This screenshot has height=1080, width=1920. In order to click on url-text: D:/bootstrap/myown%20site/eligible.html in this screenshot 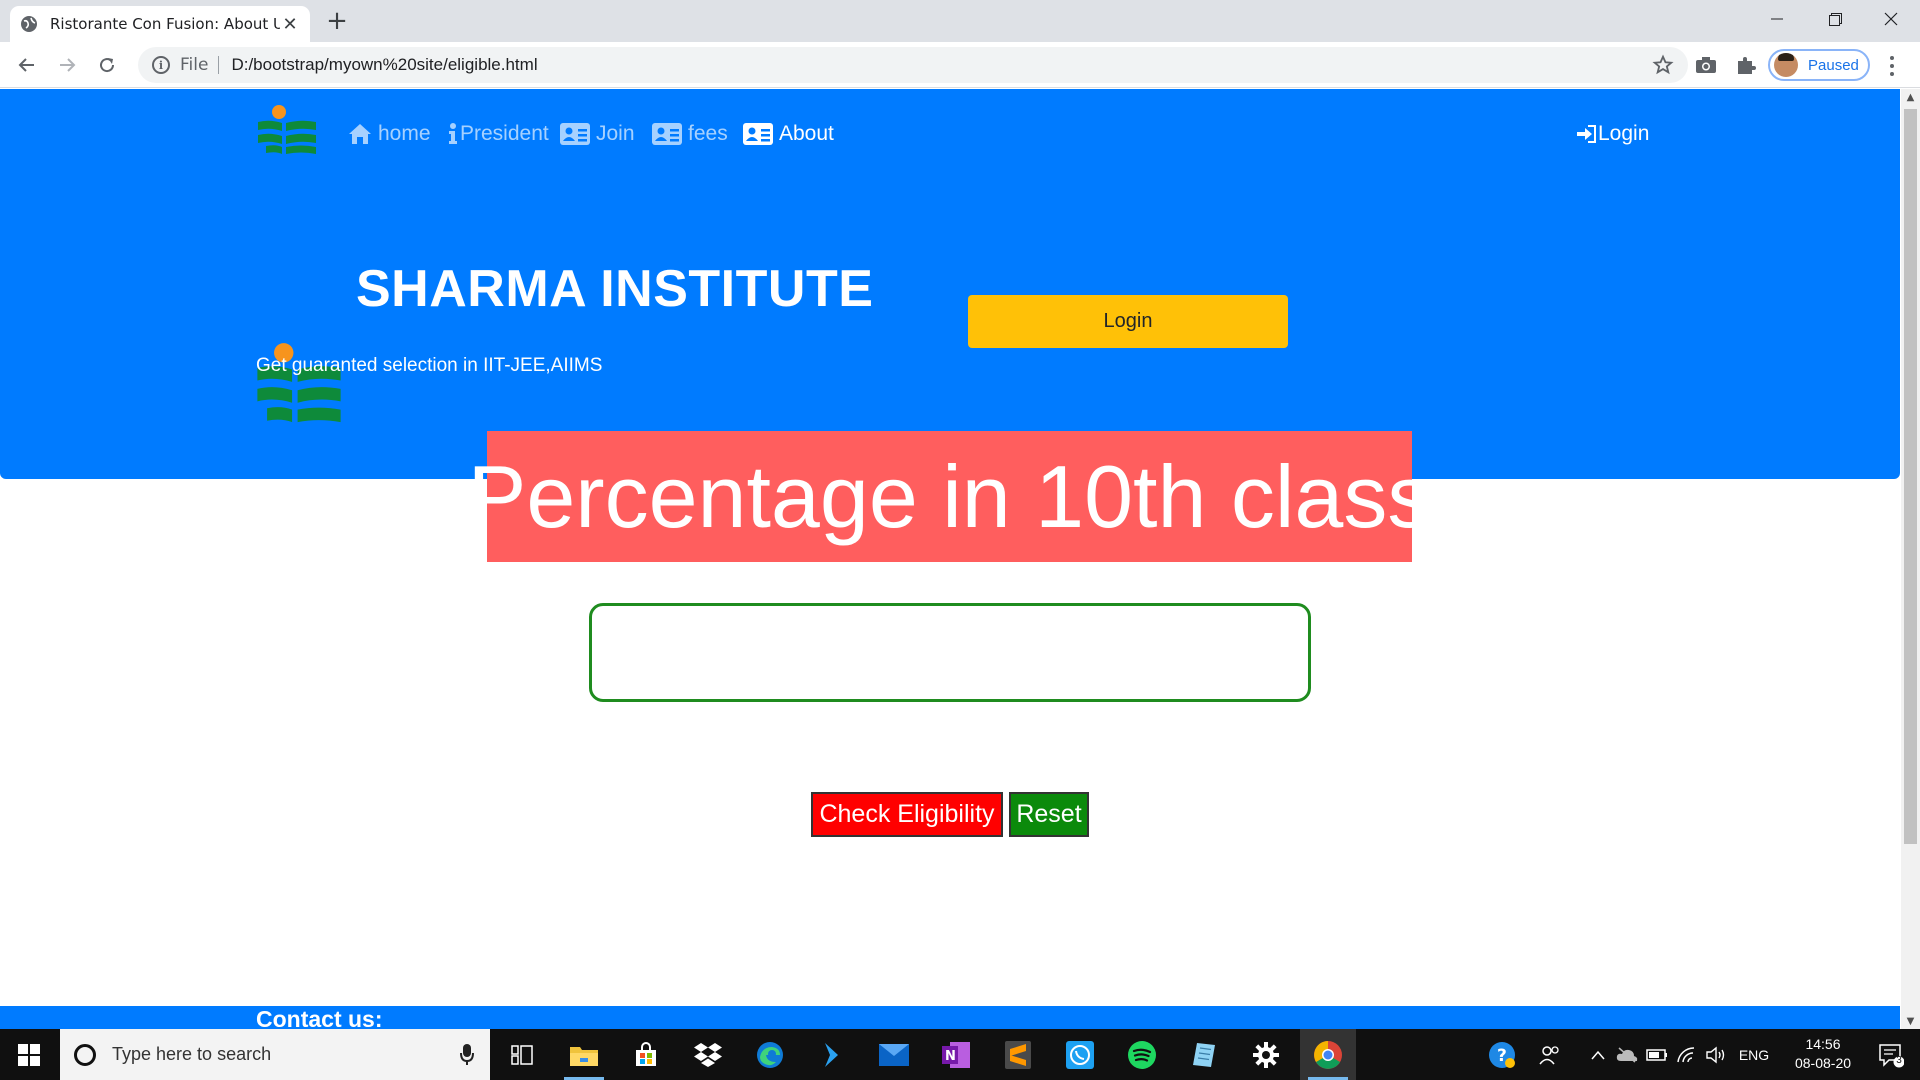, I will do `click(384, 65)`.